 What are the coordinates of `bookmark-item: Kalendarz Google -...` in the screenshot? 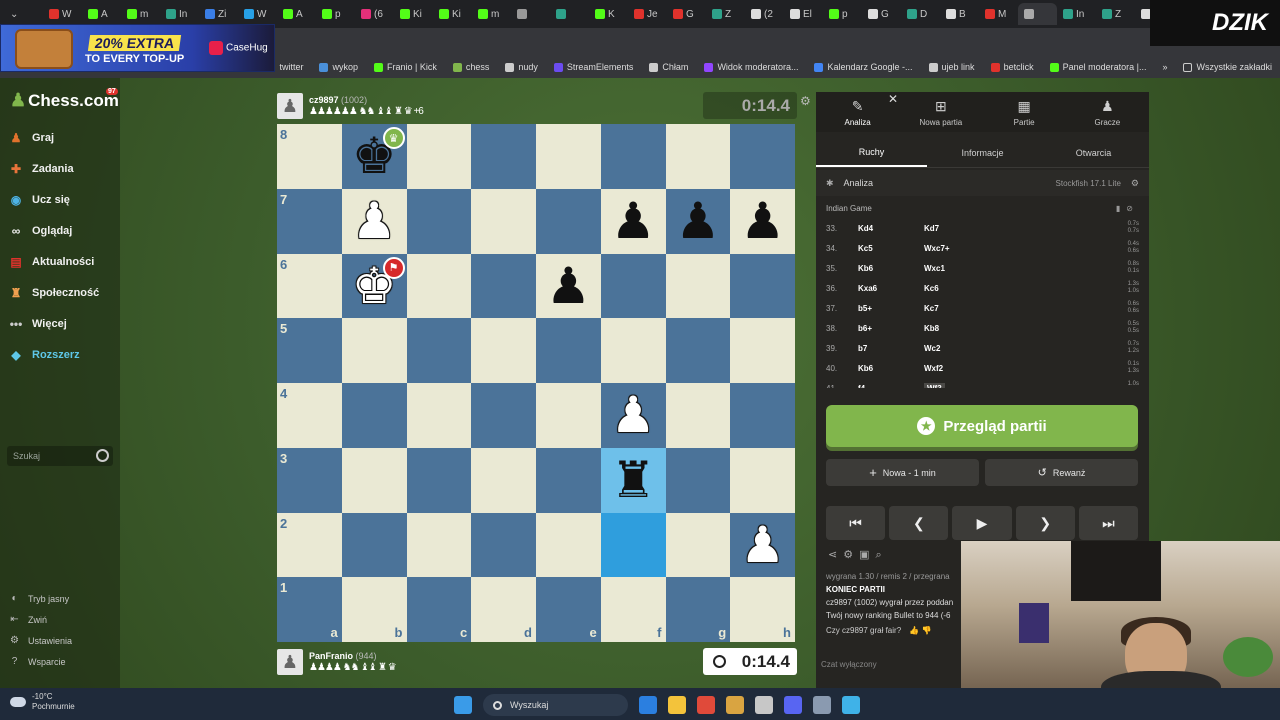 It's located at (863, 67).